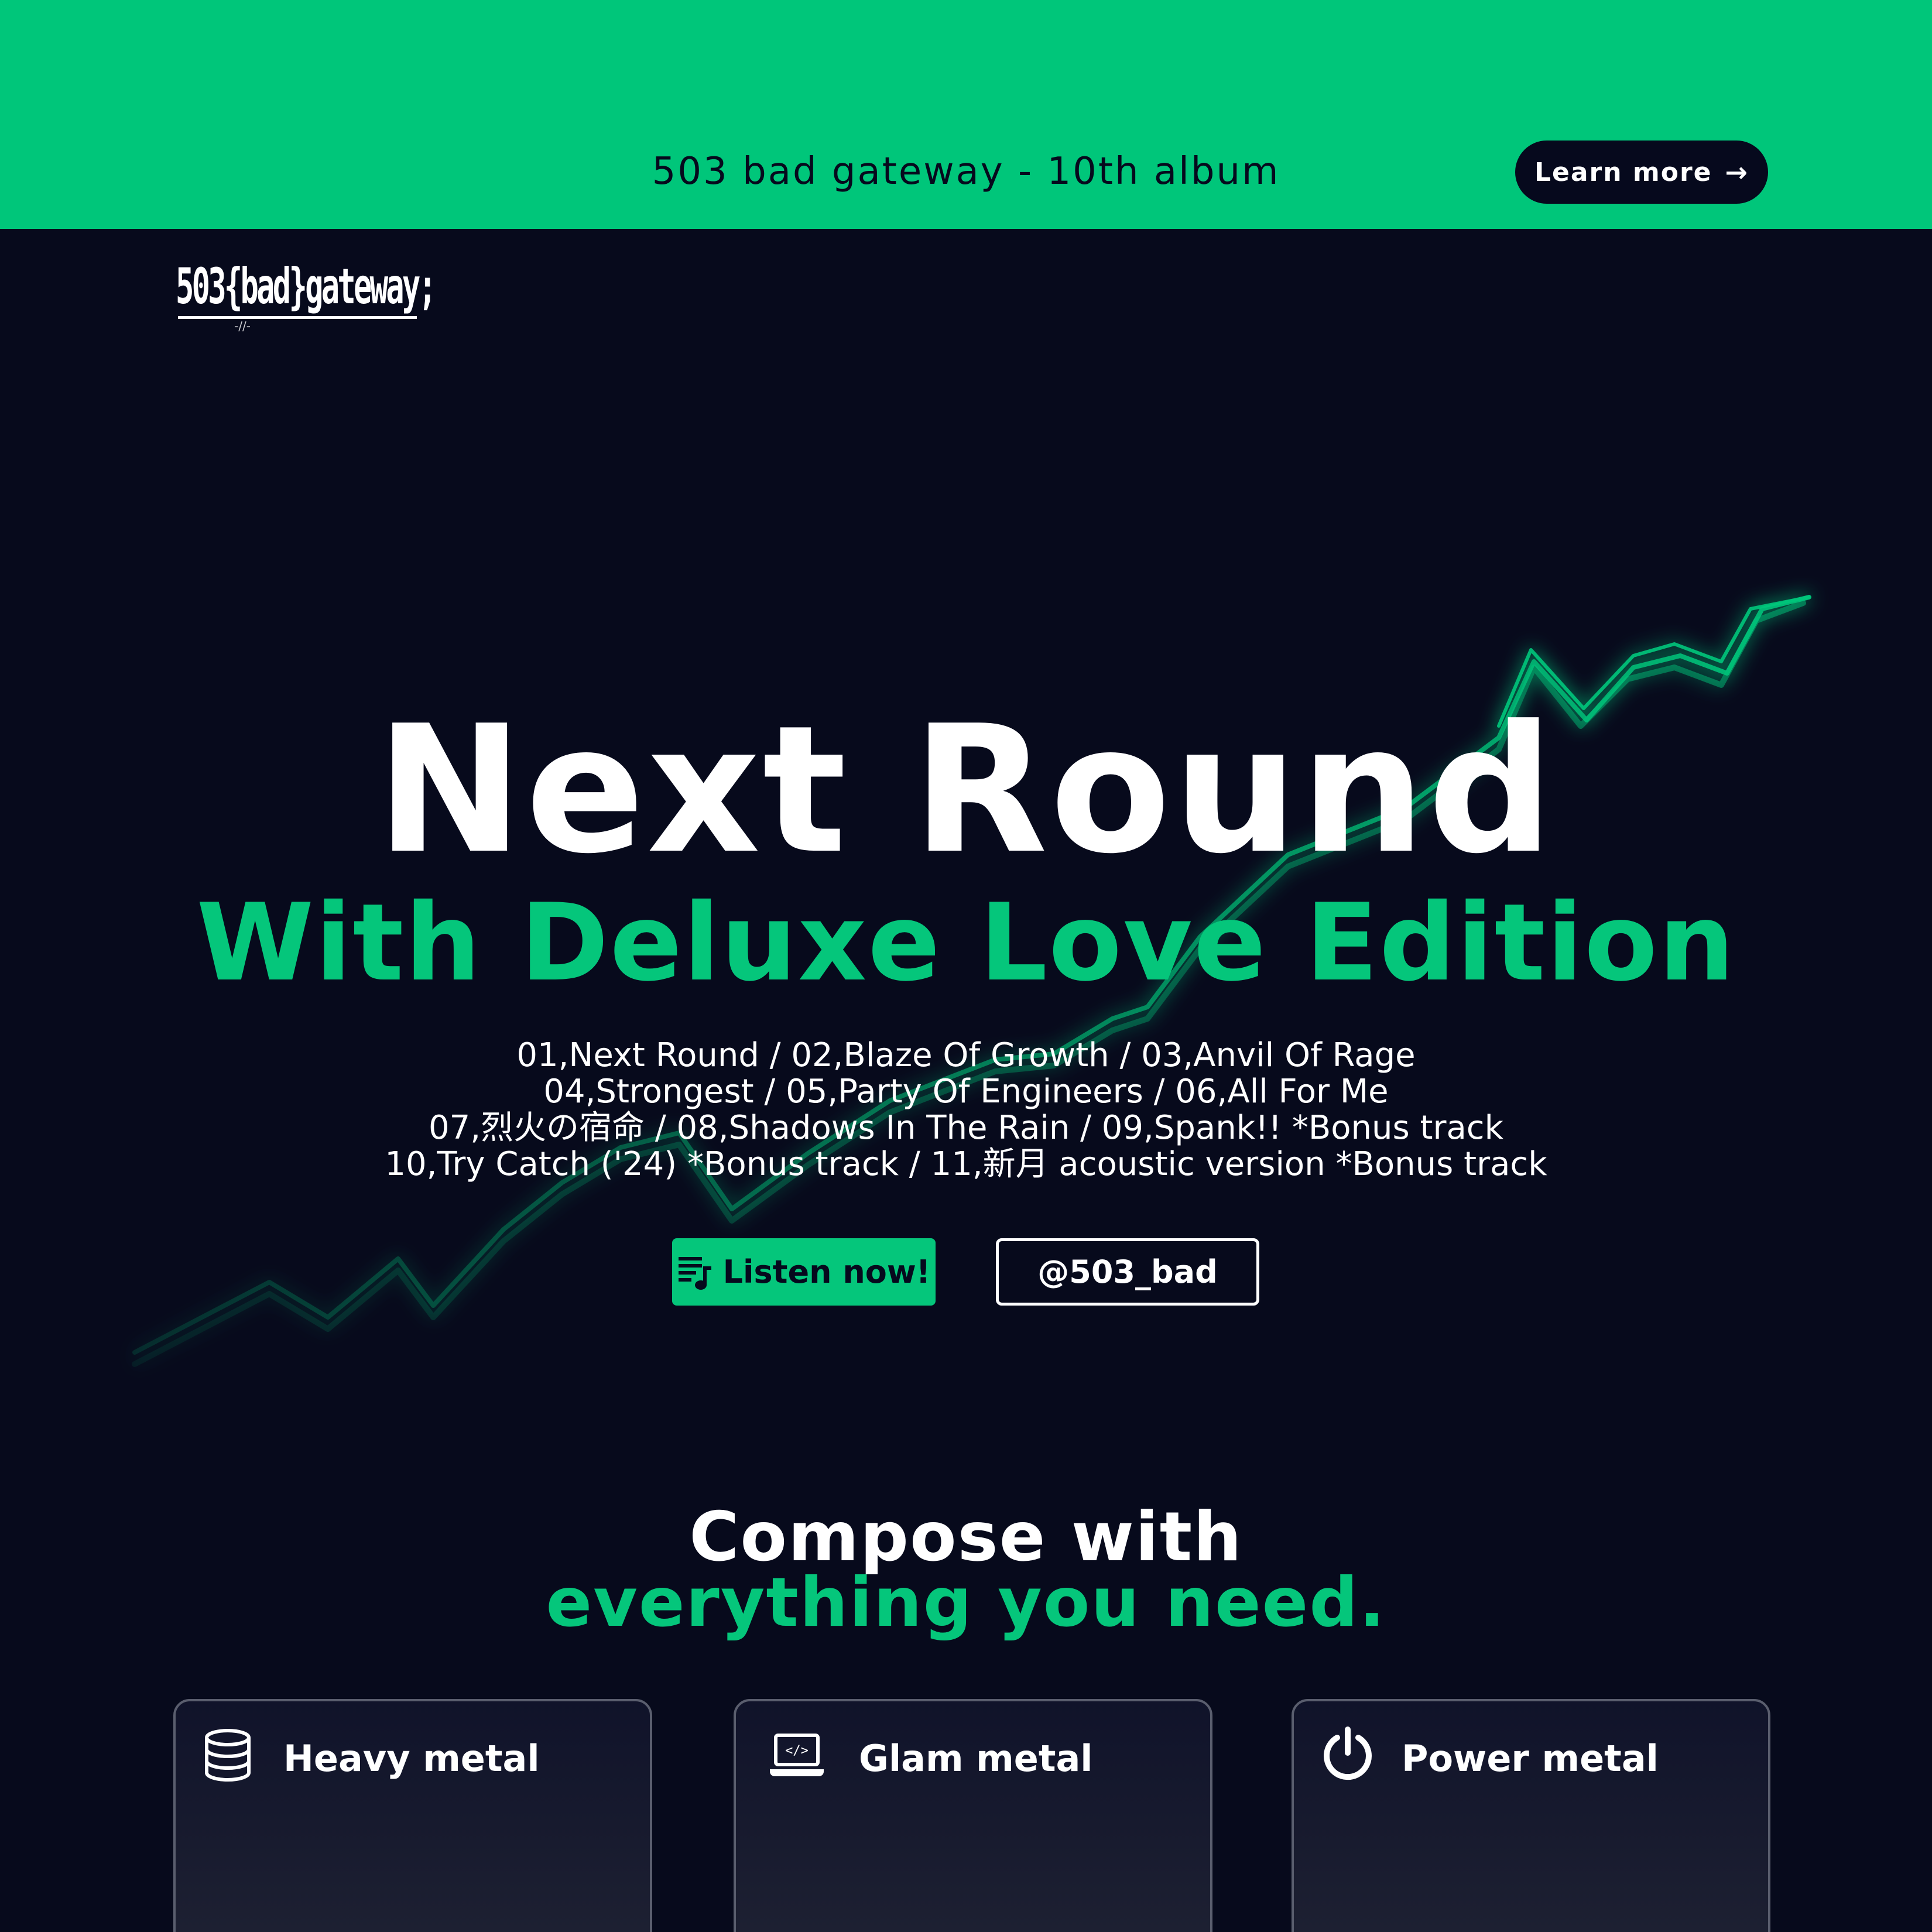 Image resolution: width=1932 pixels, height=1932 pixels. I want to click on hero-subtitle: With Deluxe Love Edition, so click(966, 943).